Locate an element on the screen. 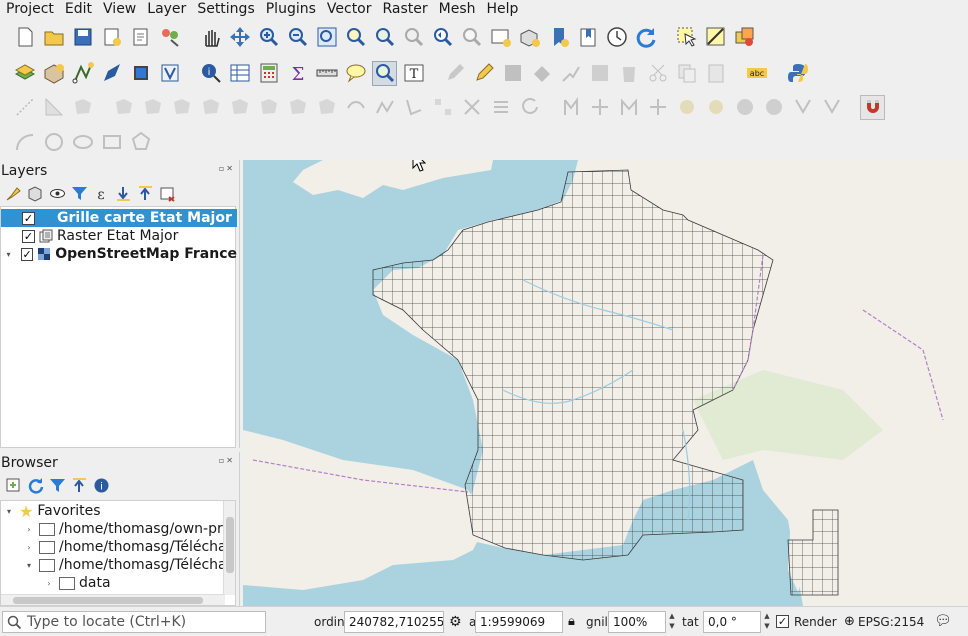  offset-curve-icon is located at coordinates (355, 107).